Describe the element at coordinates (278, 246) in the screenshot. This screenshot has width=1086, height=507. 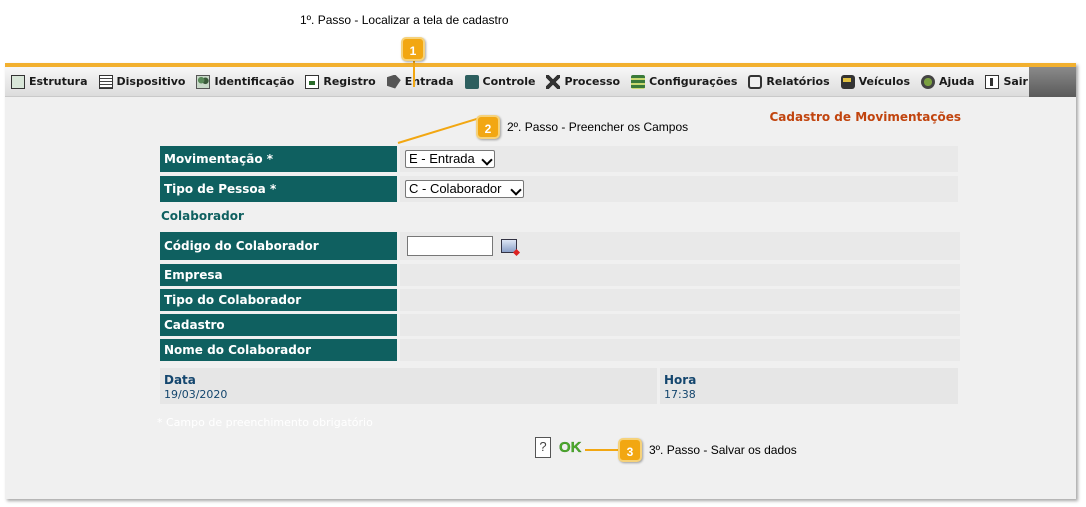
I see `codigo-label: Código do Colaborador` at that location.